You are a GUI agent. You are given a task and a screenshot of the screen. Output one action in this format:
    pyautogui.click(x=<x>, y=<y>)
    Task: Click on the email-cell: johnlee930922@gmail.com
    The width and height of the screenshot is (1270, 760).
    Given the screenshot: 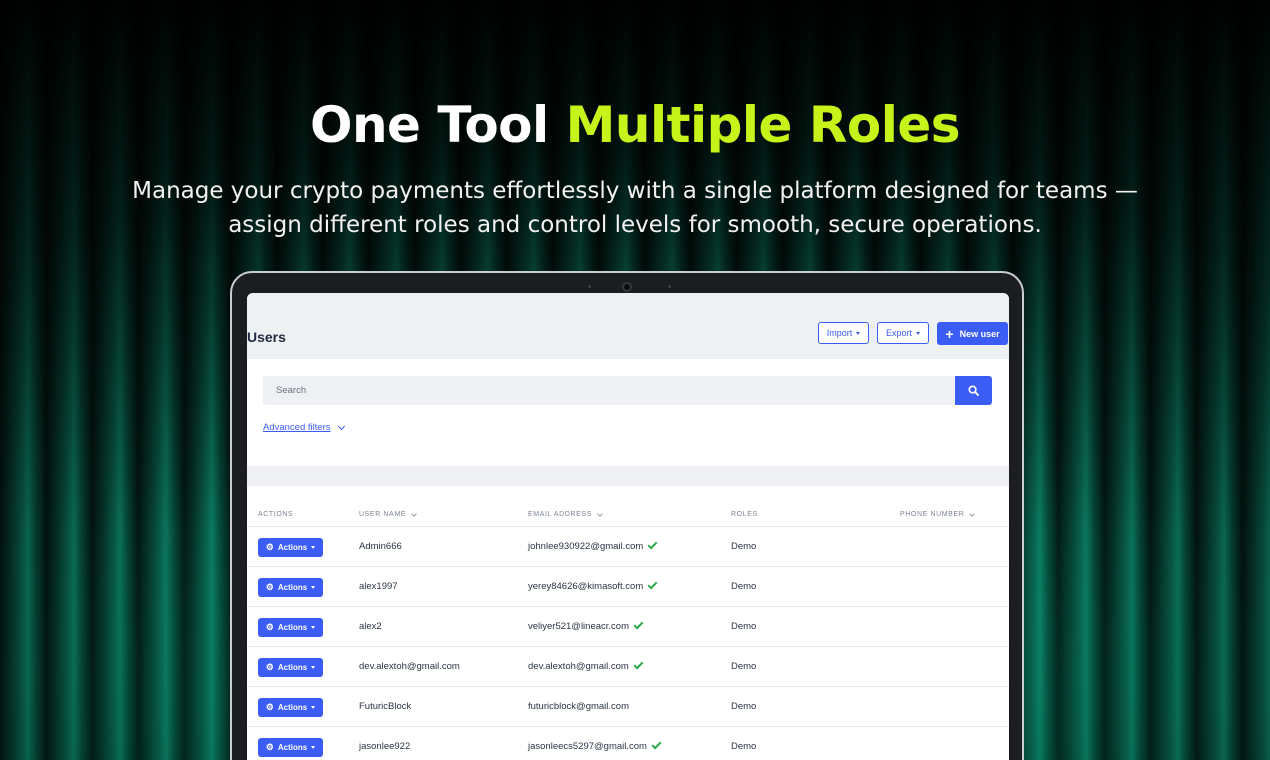 What is the action you would take?
    pyautogui.click(x=593, y=545)
    